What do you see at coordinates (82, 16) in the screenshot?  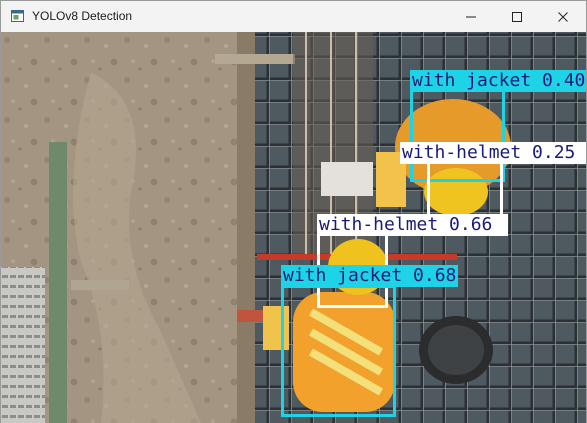 I see `window-title: YOLOv8 Detection` at bounding box center [82, 16].